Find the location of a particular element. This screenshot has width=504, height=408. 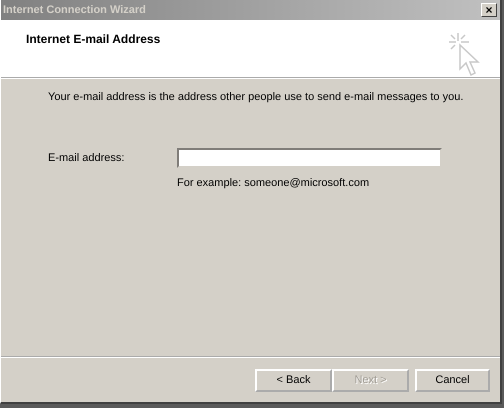

example-text: For example: someone@microsoft.com is located at coordinates (273, 183).